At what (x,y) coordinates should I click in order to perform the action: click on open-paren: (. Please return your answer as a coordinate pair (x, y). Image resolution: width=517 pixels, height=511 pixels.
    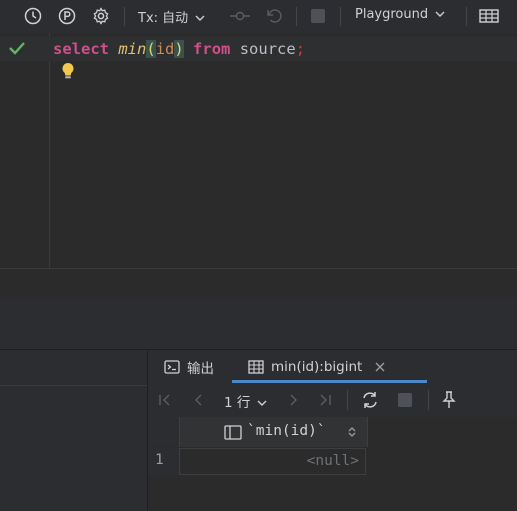
    Looking at the image, I should click on (151, 49).